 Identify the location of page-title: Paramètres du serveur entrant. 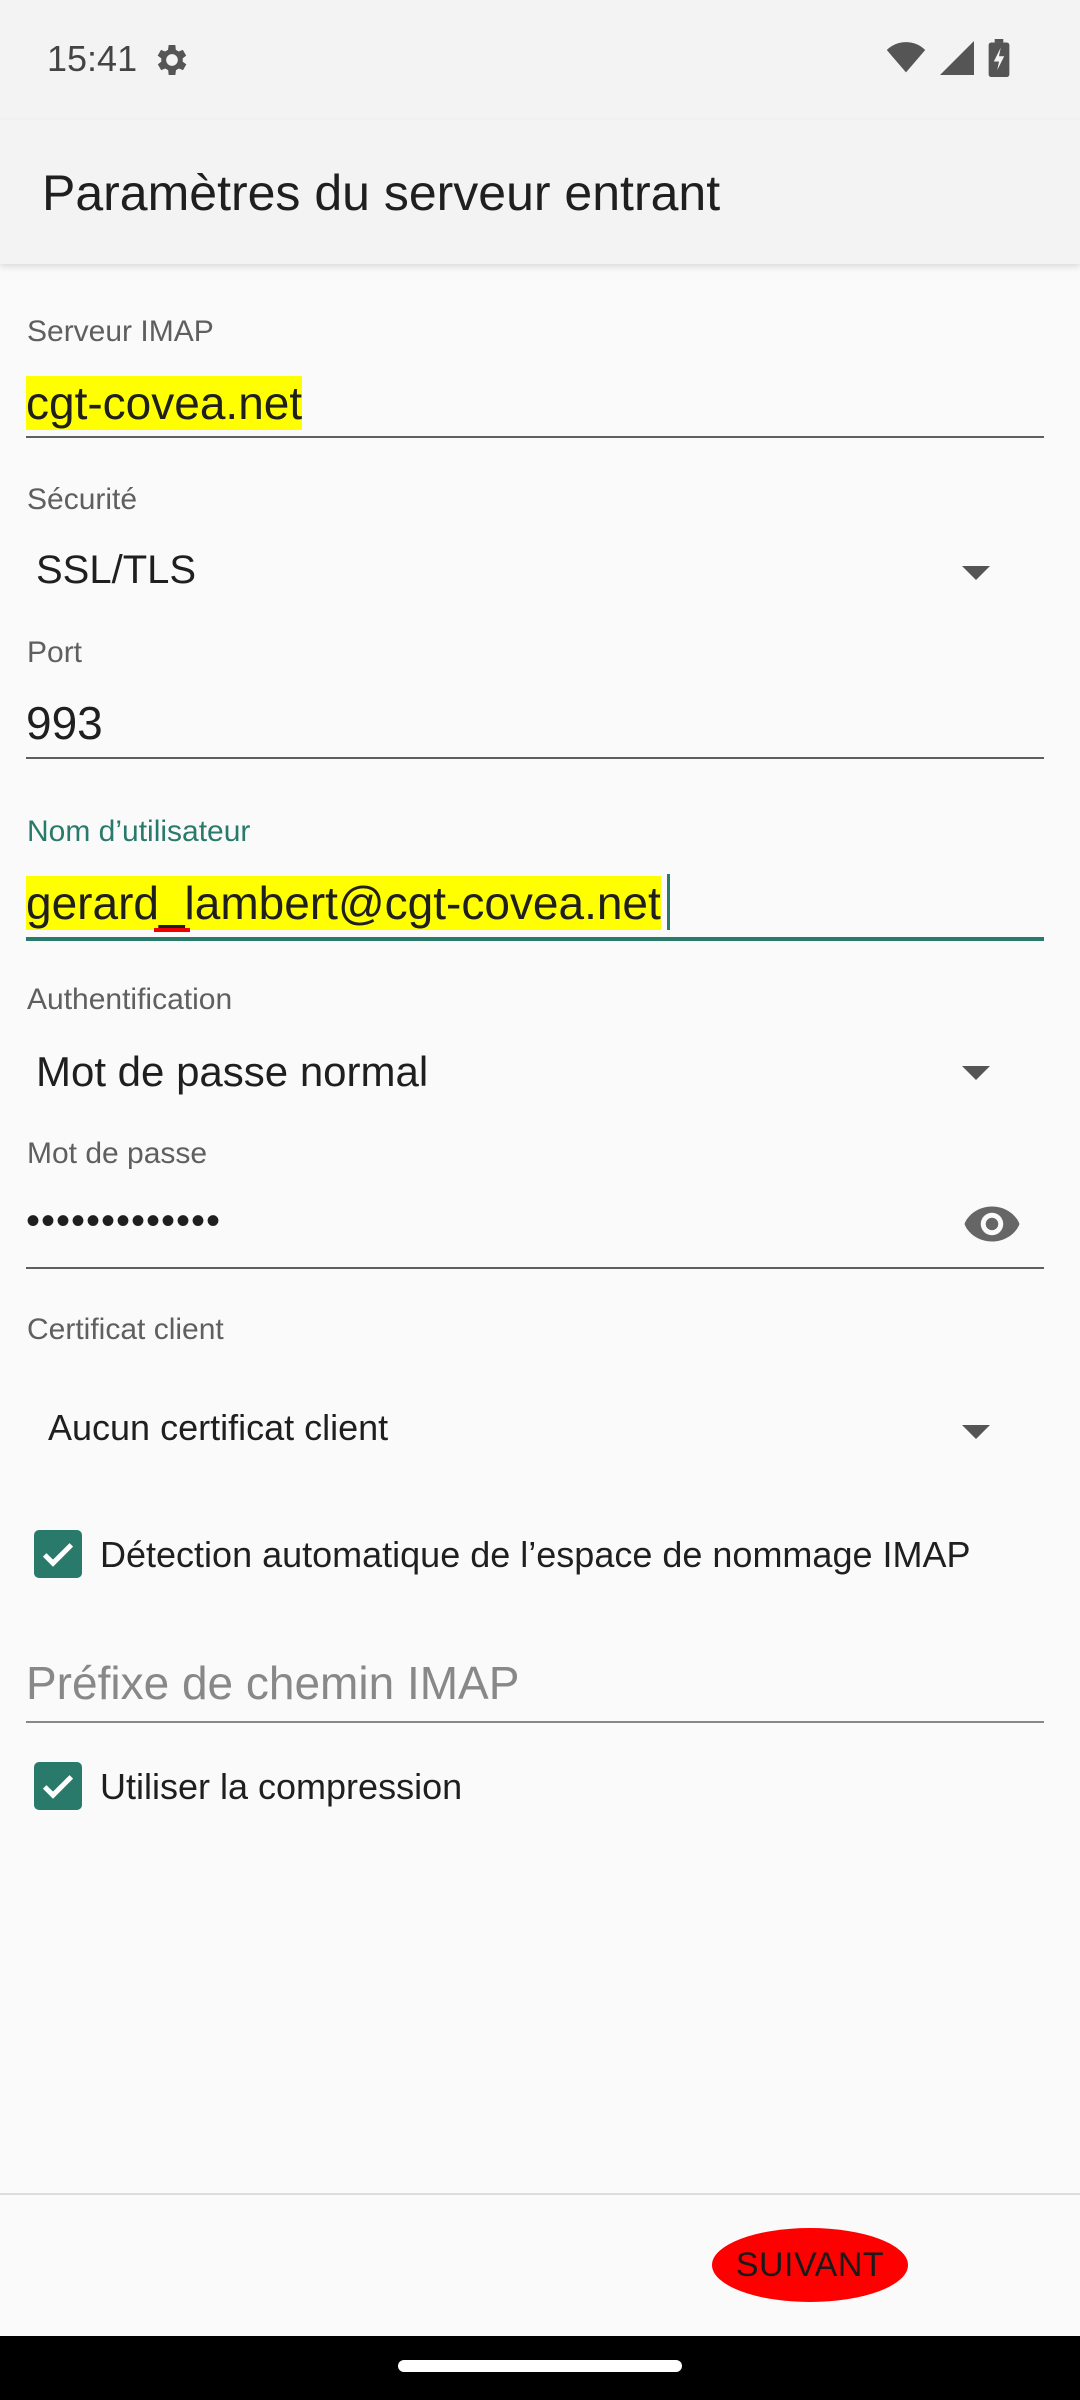
(381, 193).